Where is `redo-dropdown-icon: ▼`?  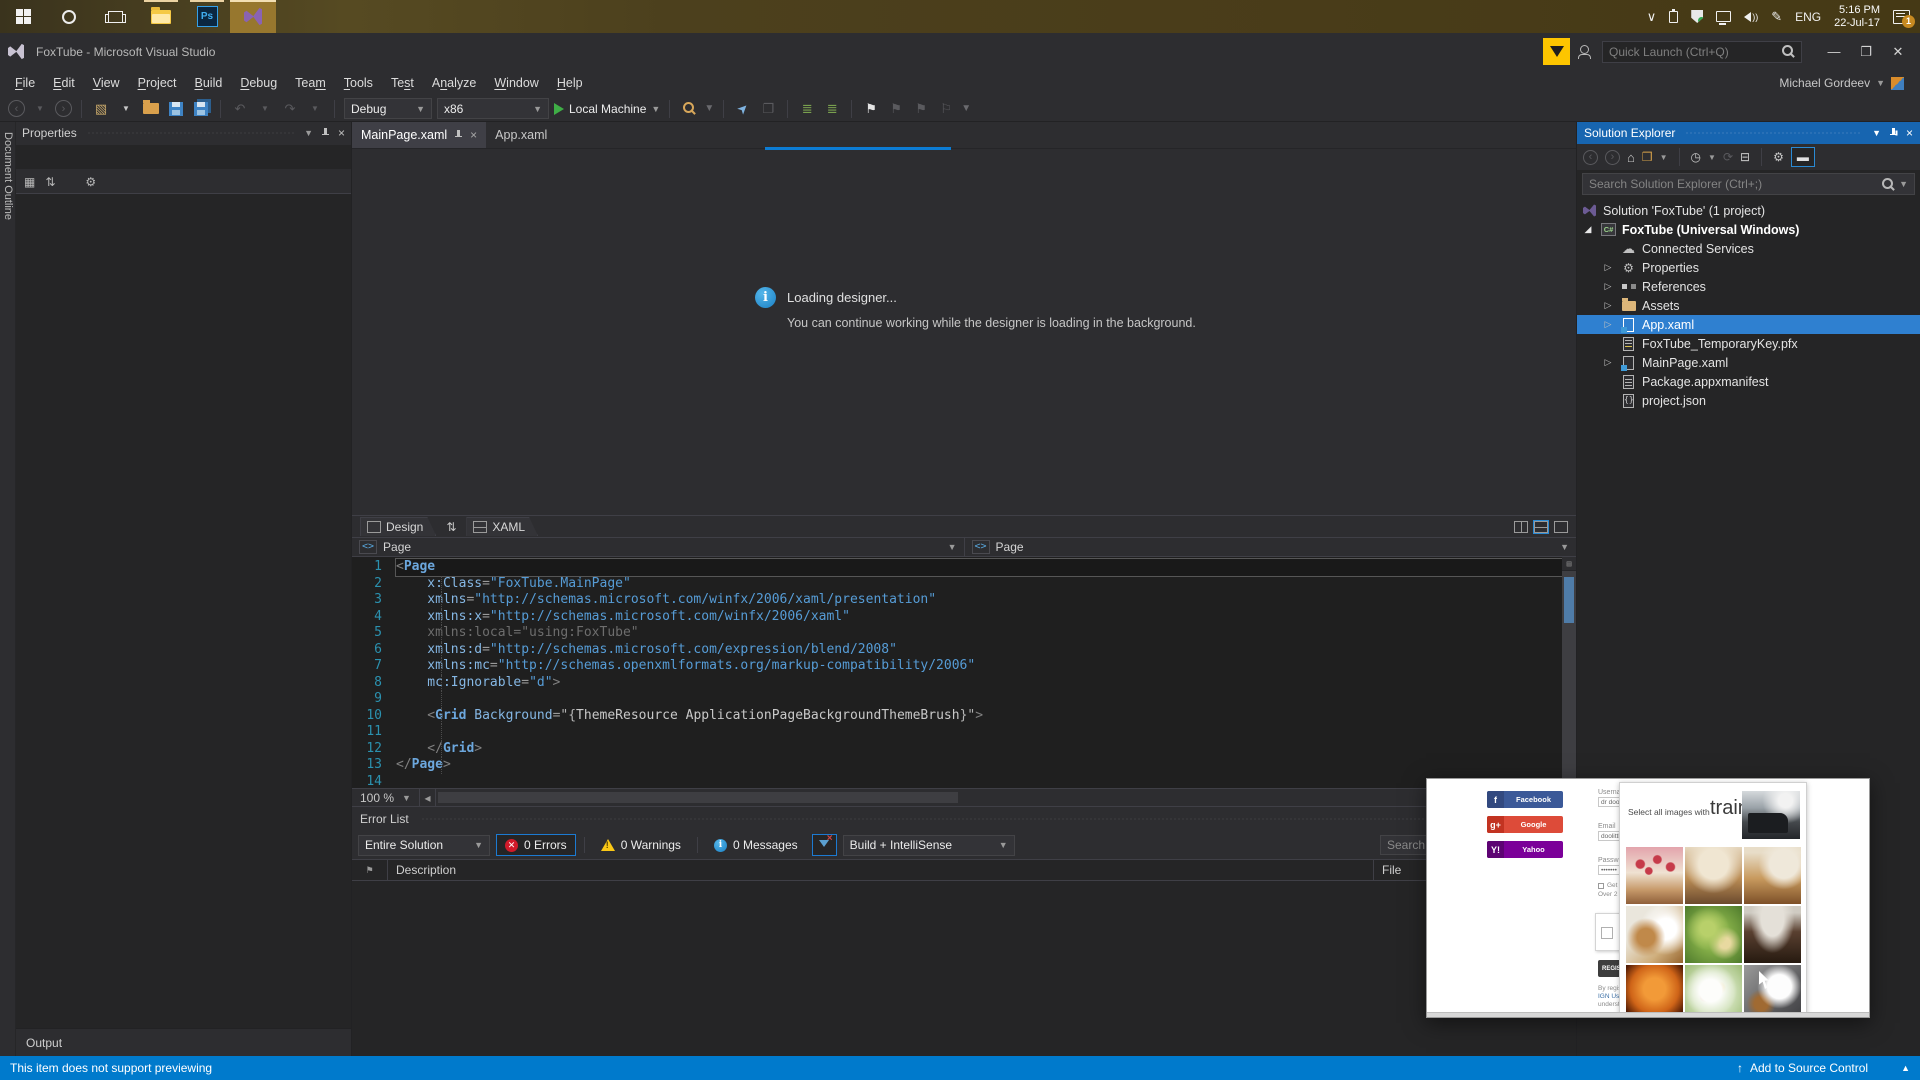 redo-dropdown-icon: ▼ is located at coordinates (315, 109).